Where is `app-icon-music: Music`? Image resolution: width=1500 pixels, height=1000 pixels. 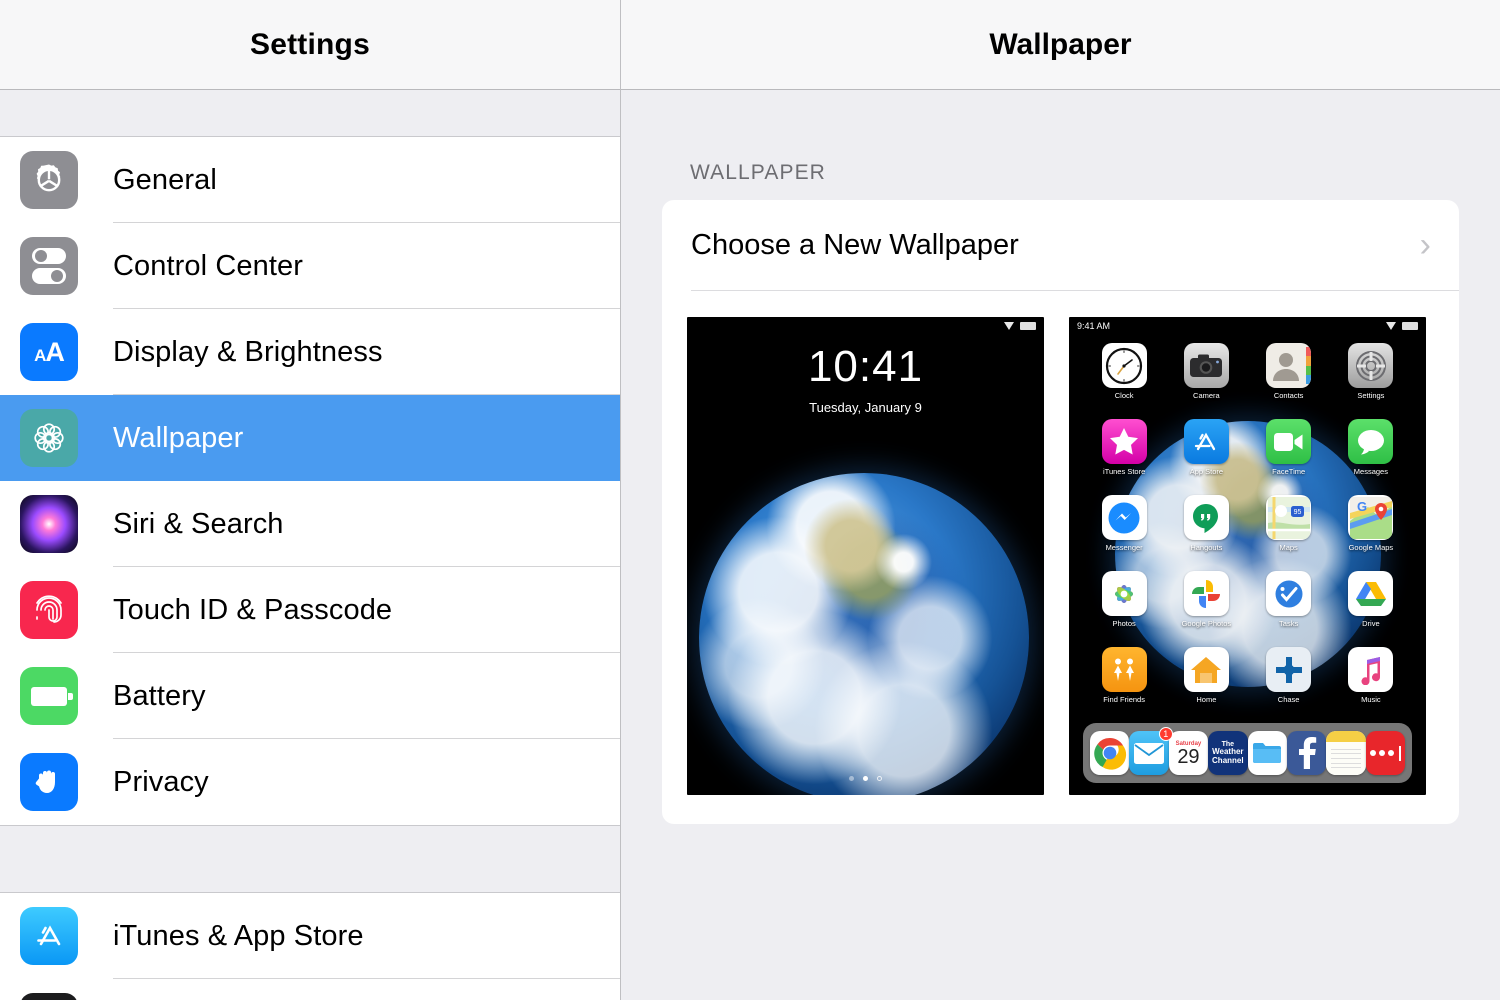 app-icon-music: Music is located at coordinates (1371, 675).